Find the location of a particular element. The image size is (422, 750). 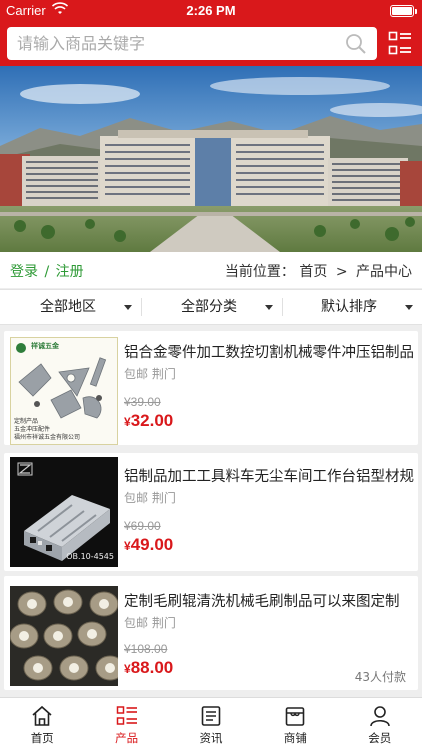

price-value: 32.00 is located at coordinates (152, 420).